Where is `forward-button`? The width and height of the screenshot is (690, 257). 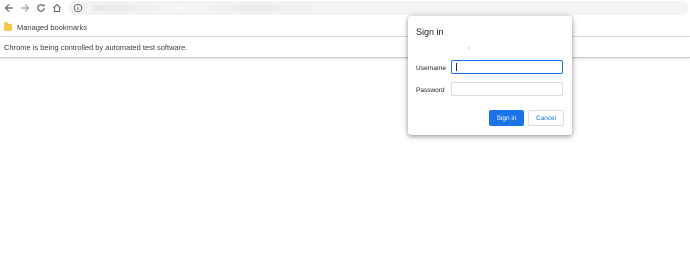 forward-button is located at coordinates (25, 8).